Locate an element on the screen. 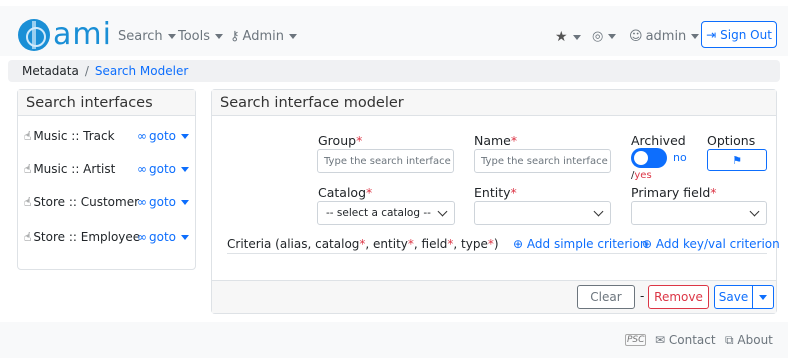  entity-label: Entity* is located at coordinates (495, 192).